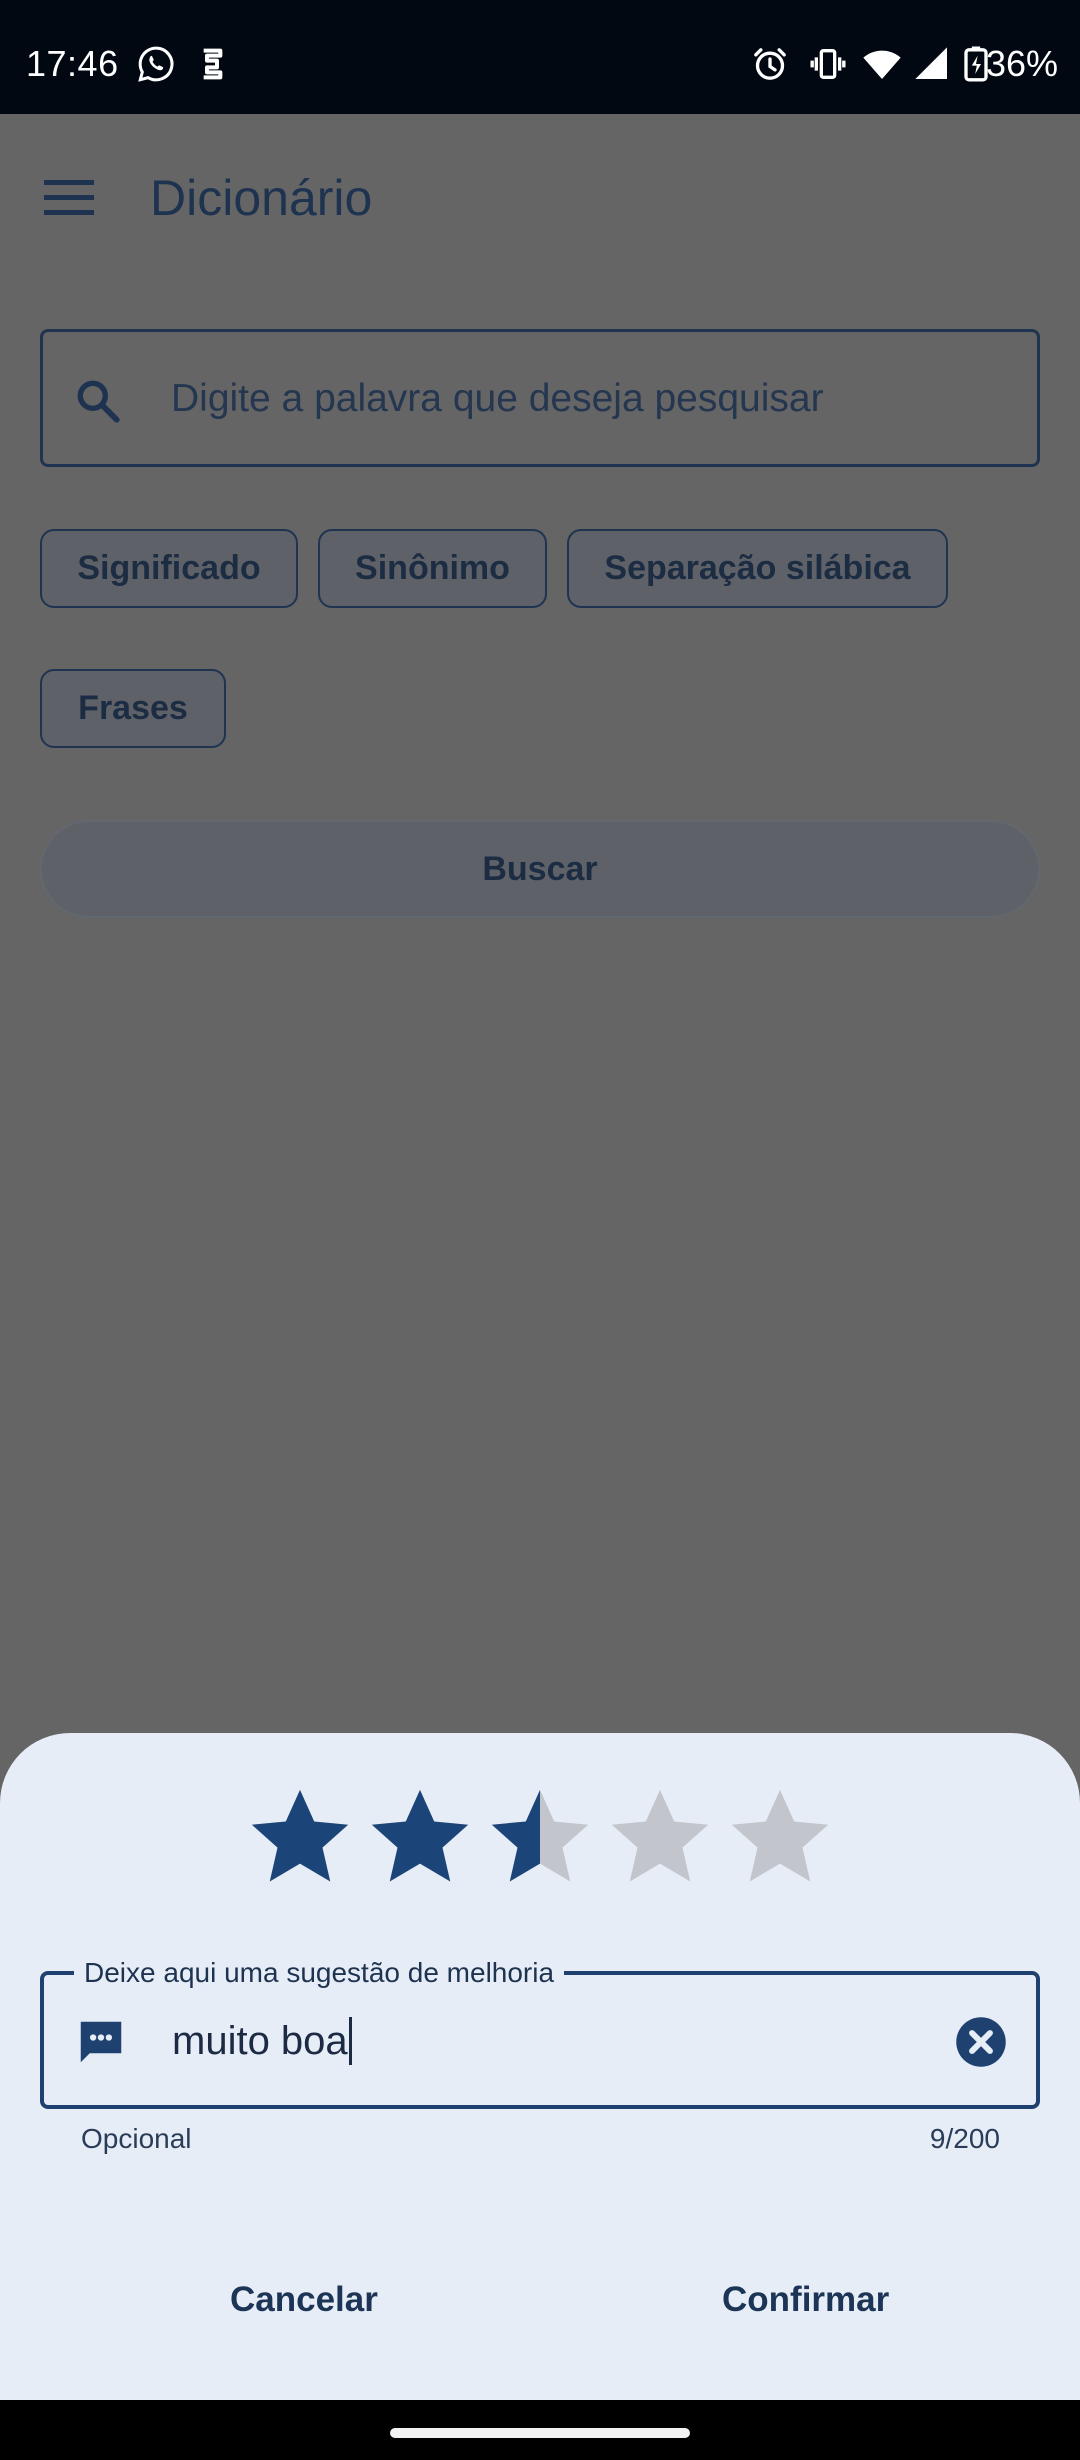 Image resolution: width=1080 pixels, height=2460 pixels. Describe the element at coordinates (133, 708) in the screenshot. I see `chip-frases: Frases` at that location.